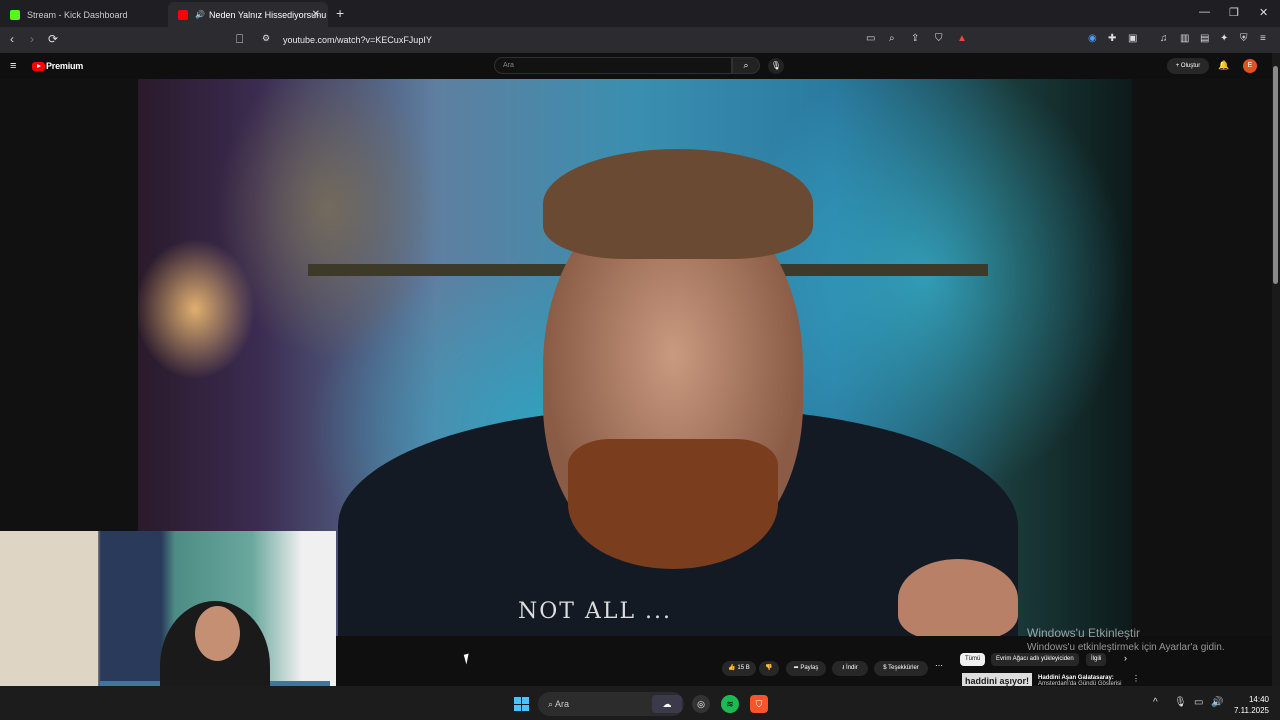 This screenshot has height=720, width=1280. I want to click on restore-icon: ❐, so click(1234, 12).